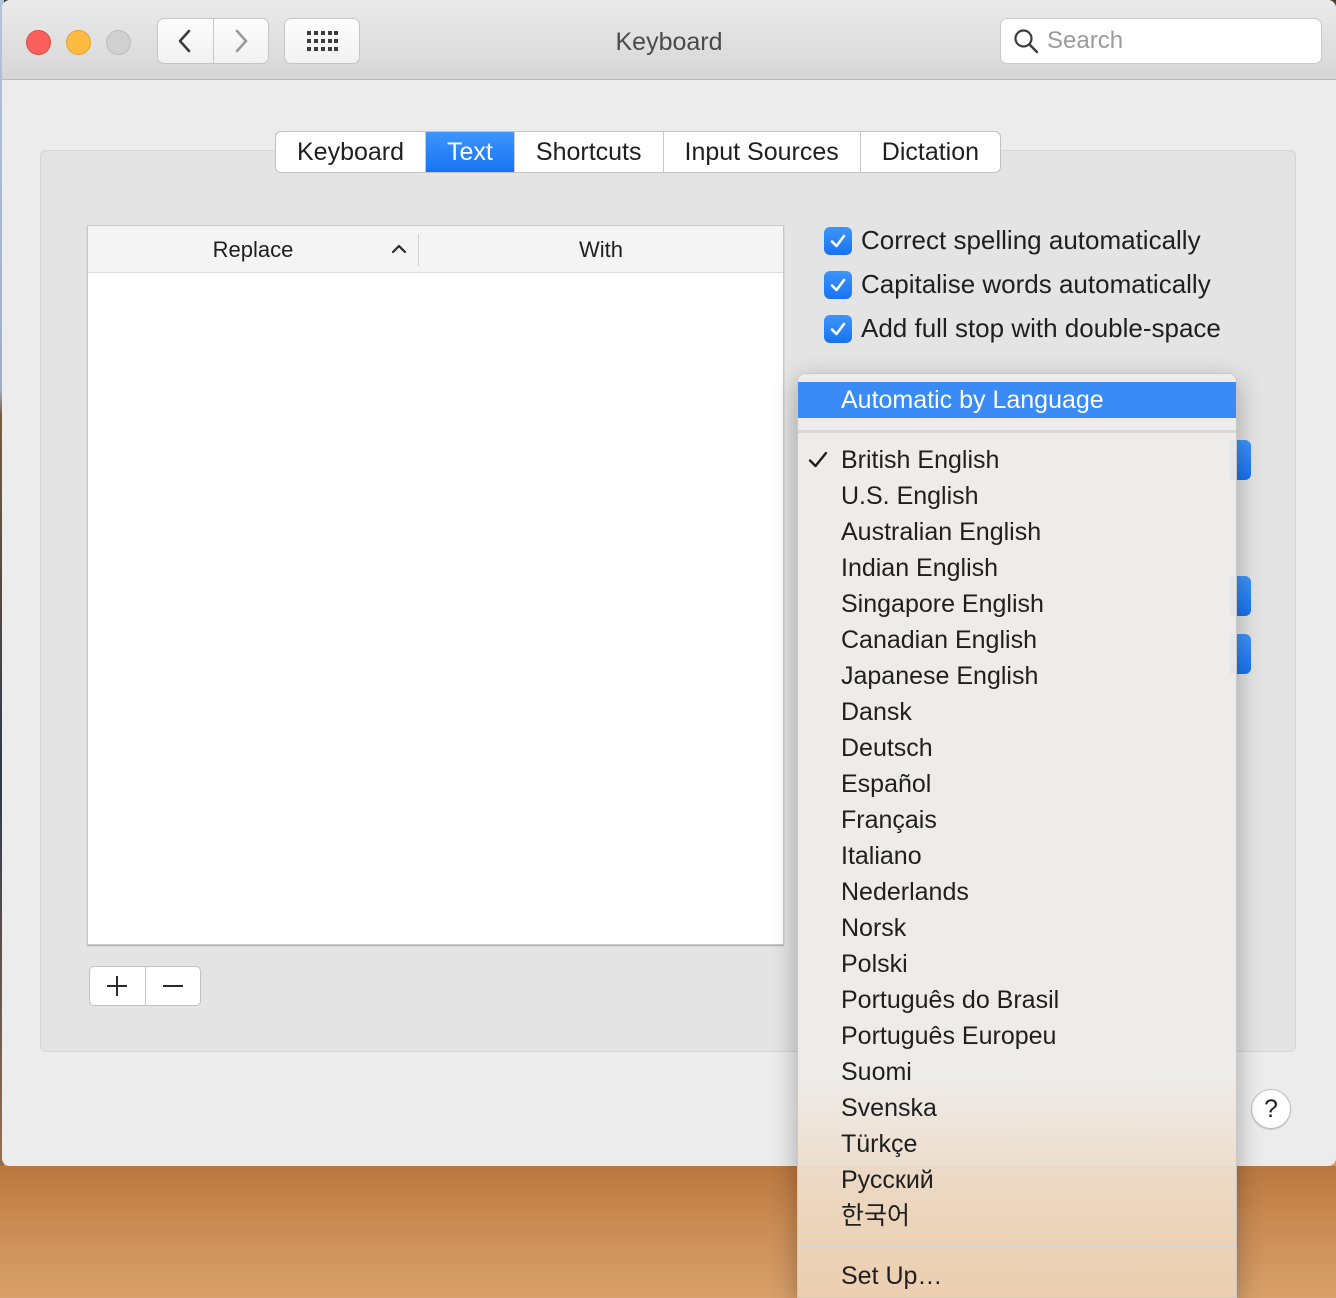 This screenshot has width=1336, height=1298. Describe the element at coordinates (1017, 496) in the screenshot. I see `menu-item-language: U.S. English` at that location.